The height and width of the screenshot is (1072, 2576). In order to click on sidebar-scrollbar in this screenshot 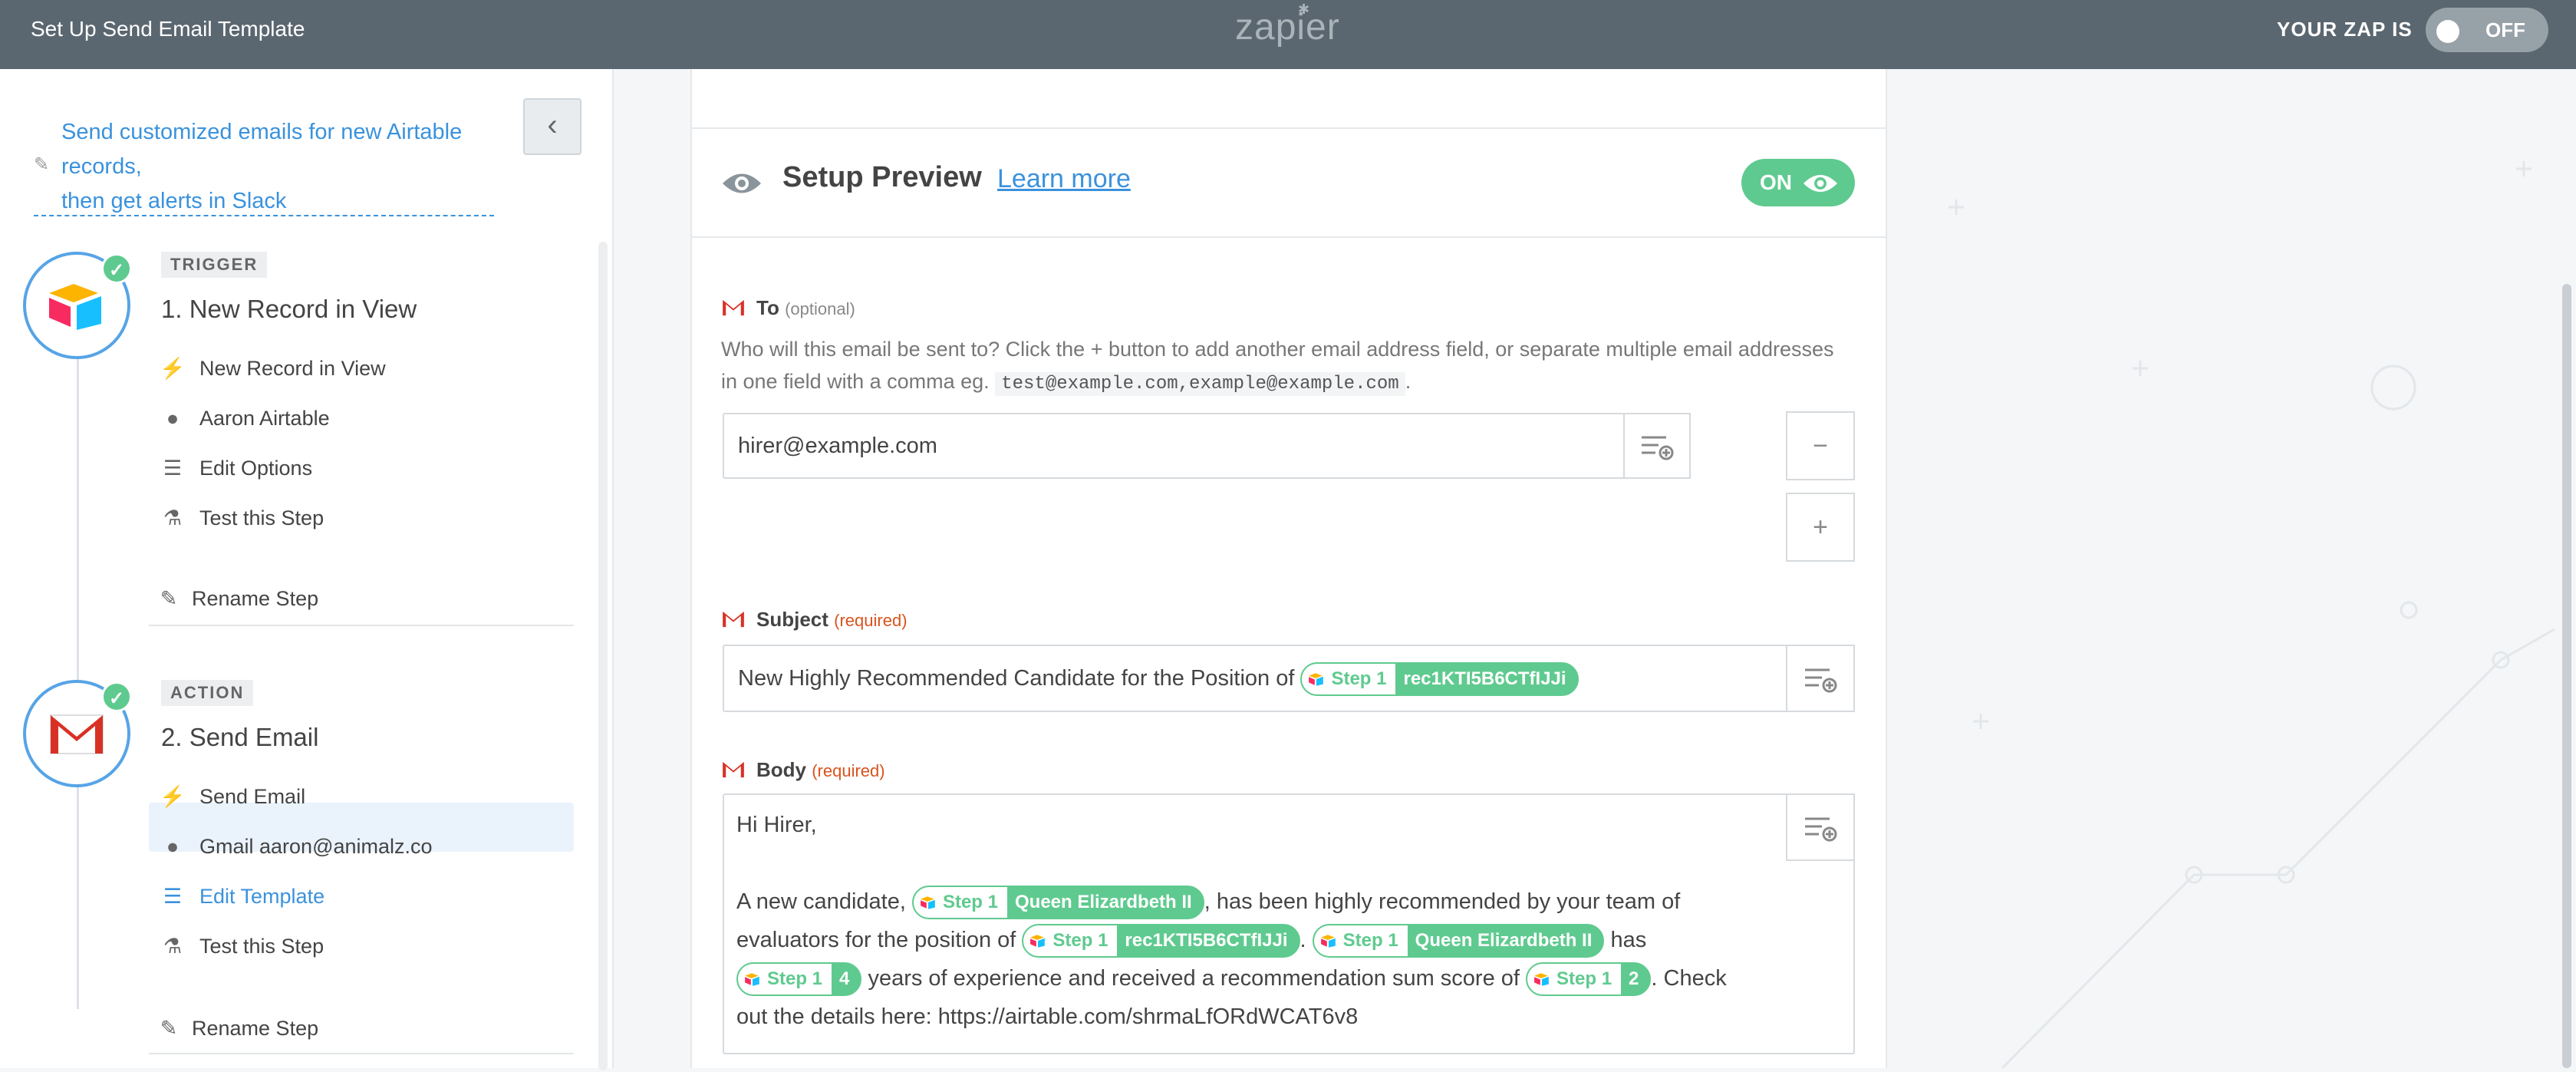, I will do `click(603, 656)`.